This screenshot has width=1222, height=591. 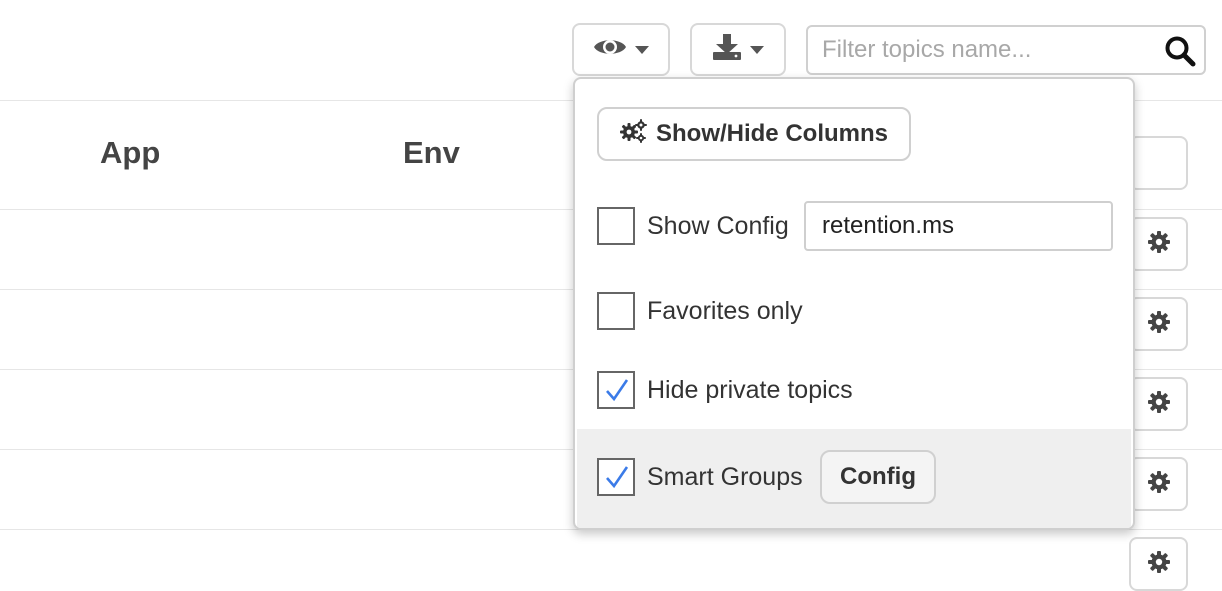 What do you see at coordinates (725, 477) in the screenshot?
I see `smart-groups-label: Smart Groups` at bounding box center [725, 477].